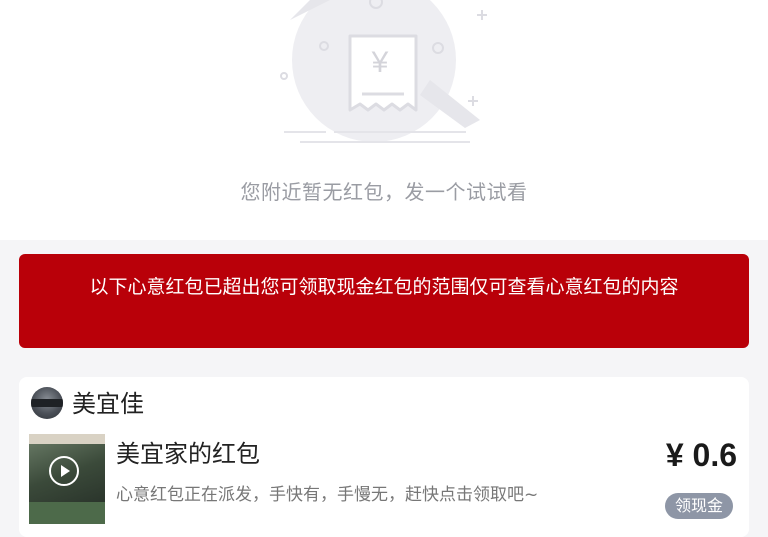 This screenshot has width=768, height=537. What do you see at coordinates (64, 471) in the screenshot?
I see `play-icon` at bounding box center [64, 471].